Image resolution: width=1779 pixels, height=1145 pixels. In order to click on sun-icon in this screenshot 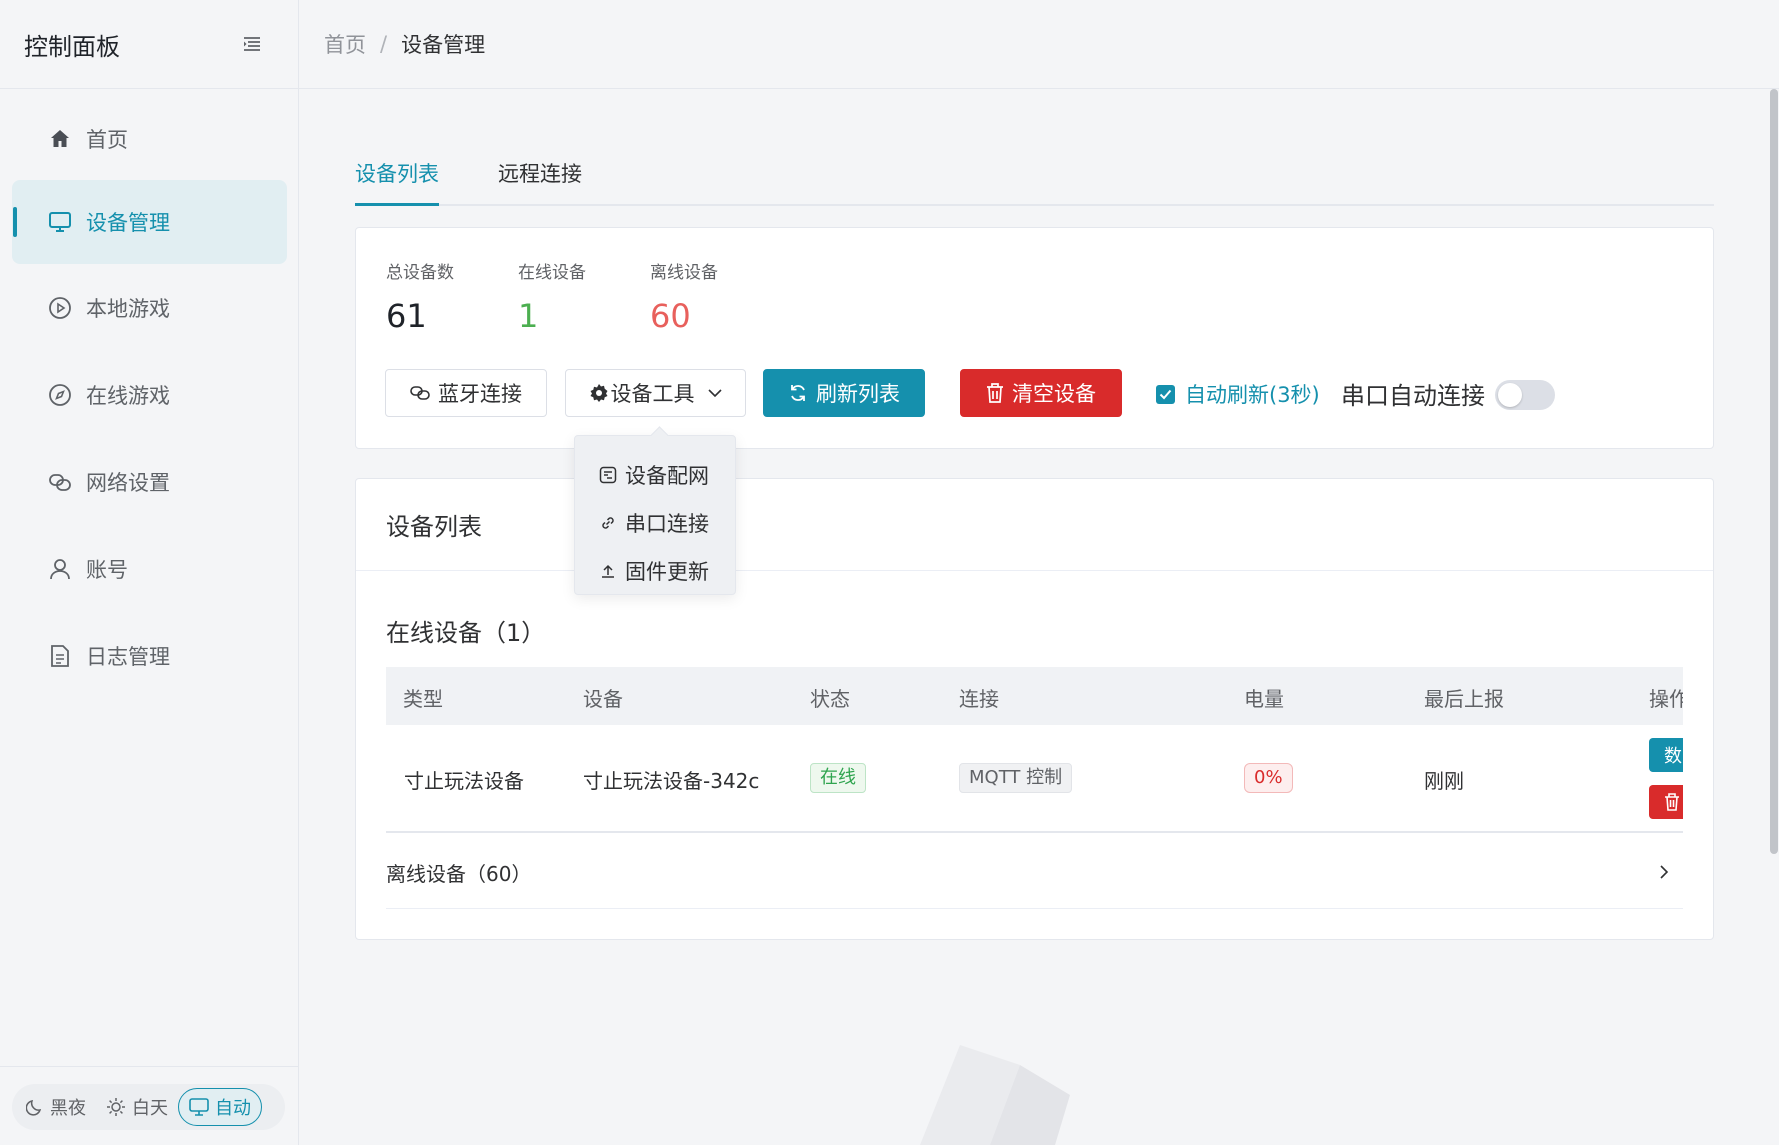, I will do `click(116, 1107)`.